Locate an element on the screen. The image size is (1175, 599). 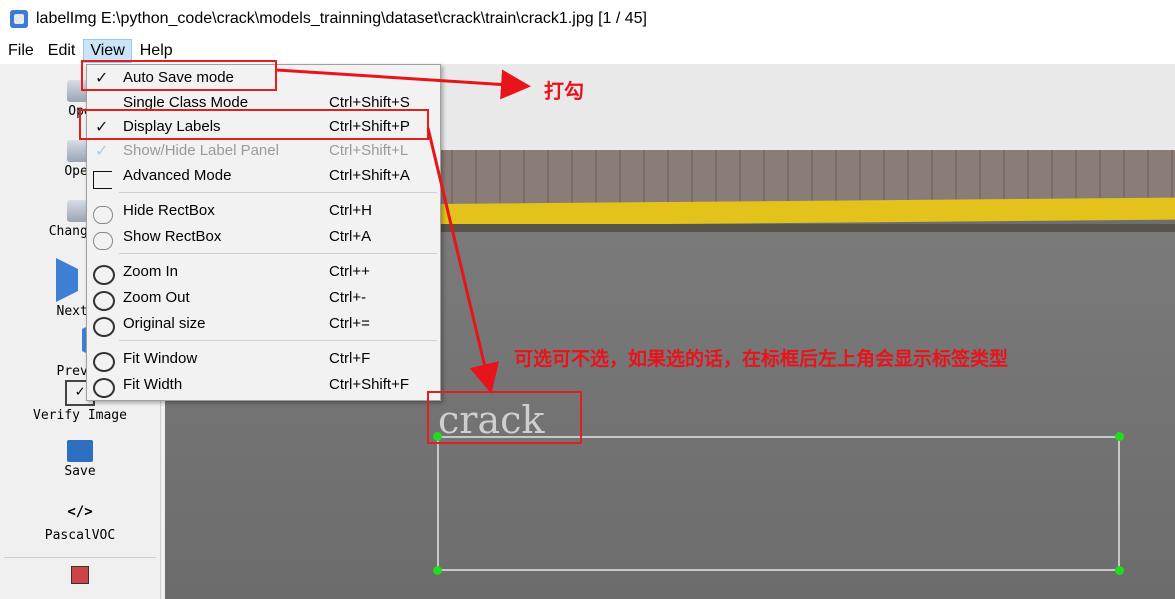
menu-item-original-size: Original size Ctrl+= is located at coordinates (263, 324).